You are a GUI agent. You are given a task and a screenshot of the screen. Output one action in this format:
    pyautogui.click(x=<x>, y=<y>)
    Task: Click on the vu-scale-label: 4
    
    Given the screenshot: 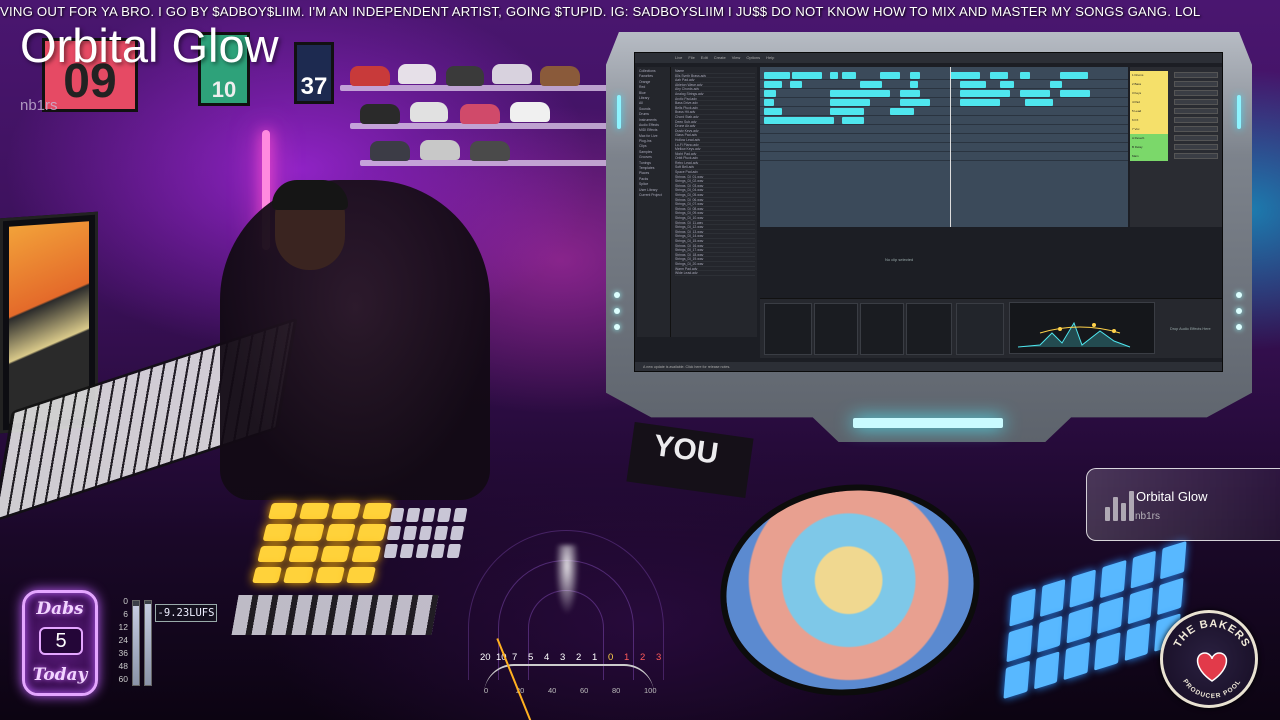 What is the action you would take?
    pyautogui.click(x=547, y=657)
    